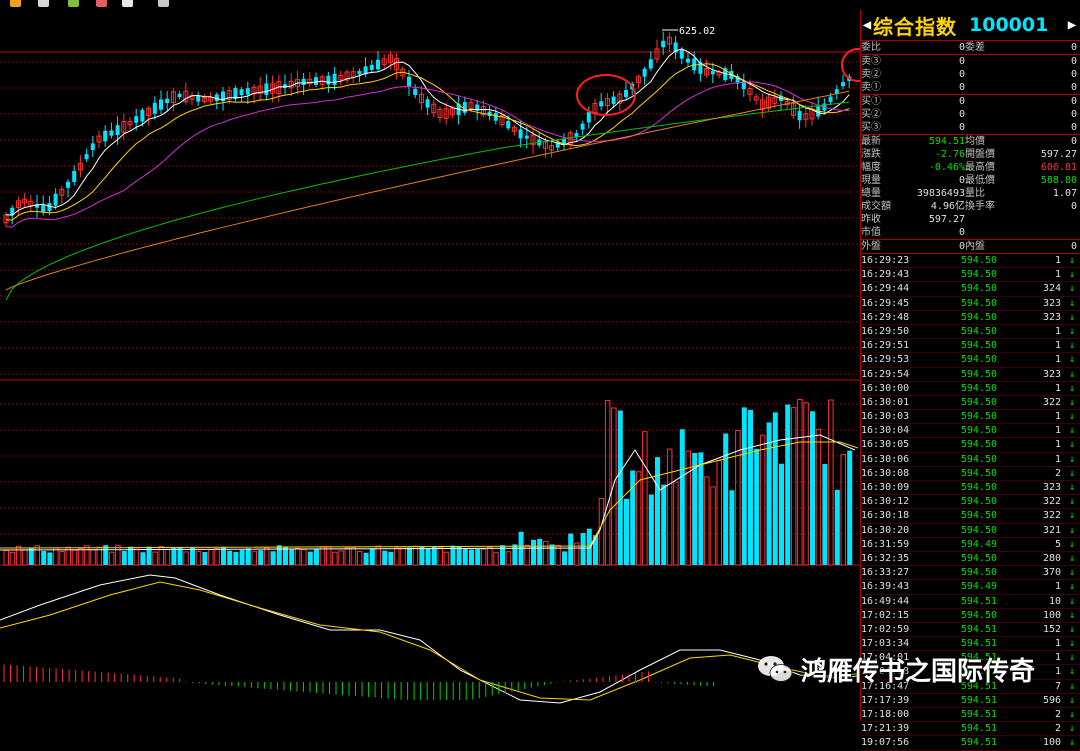  What do you see at coordinates (867, 25) in the screenshot?
I see `prev-arrow-icon: ◀` at bounding box center [867, 25].